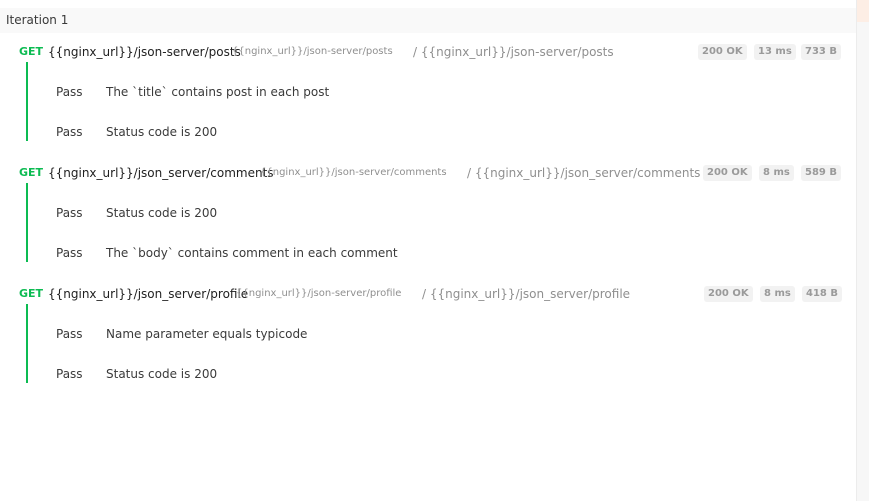  What do you see at coordinates (821, 173) in the screenshot?
I see `response-size-badge: 589 B` at bounding box center [821, 173].